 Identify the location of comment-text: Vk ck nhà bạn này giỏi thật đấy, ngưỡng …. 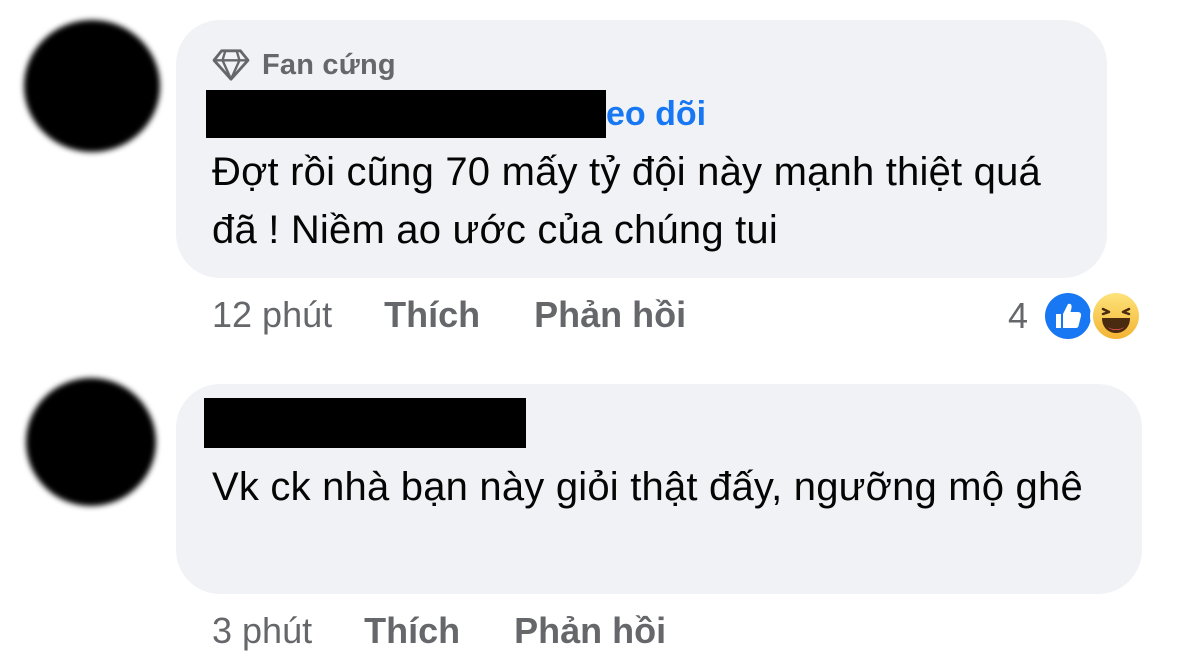
(647, 487).